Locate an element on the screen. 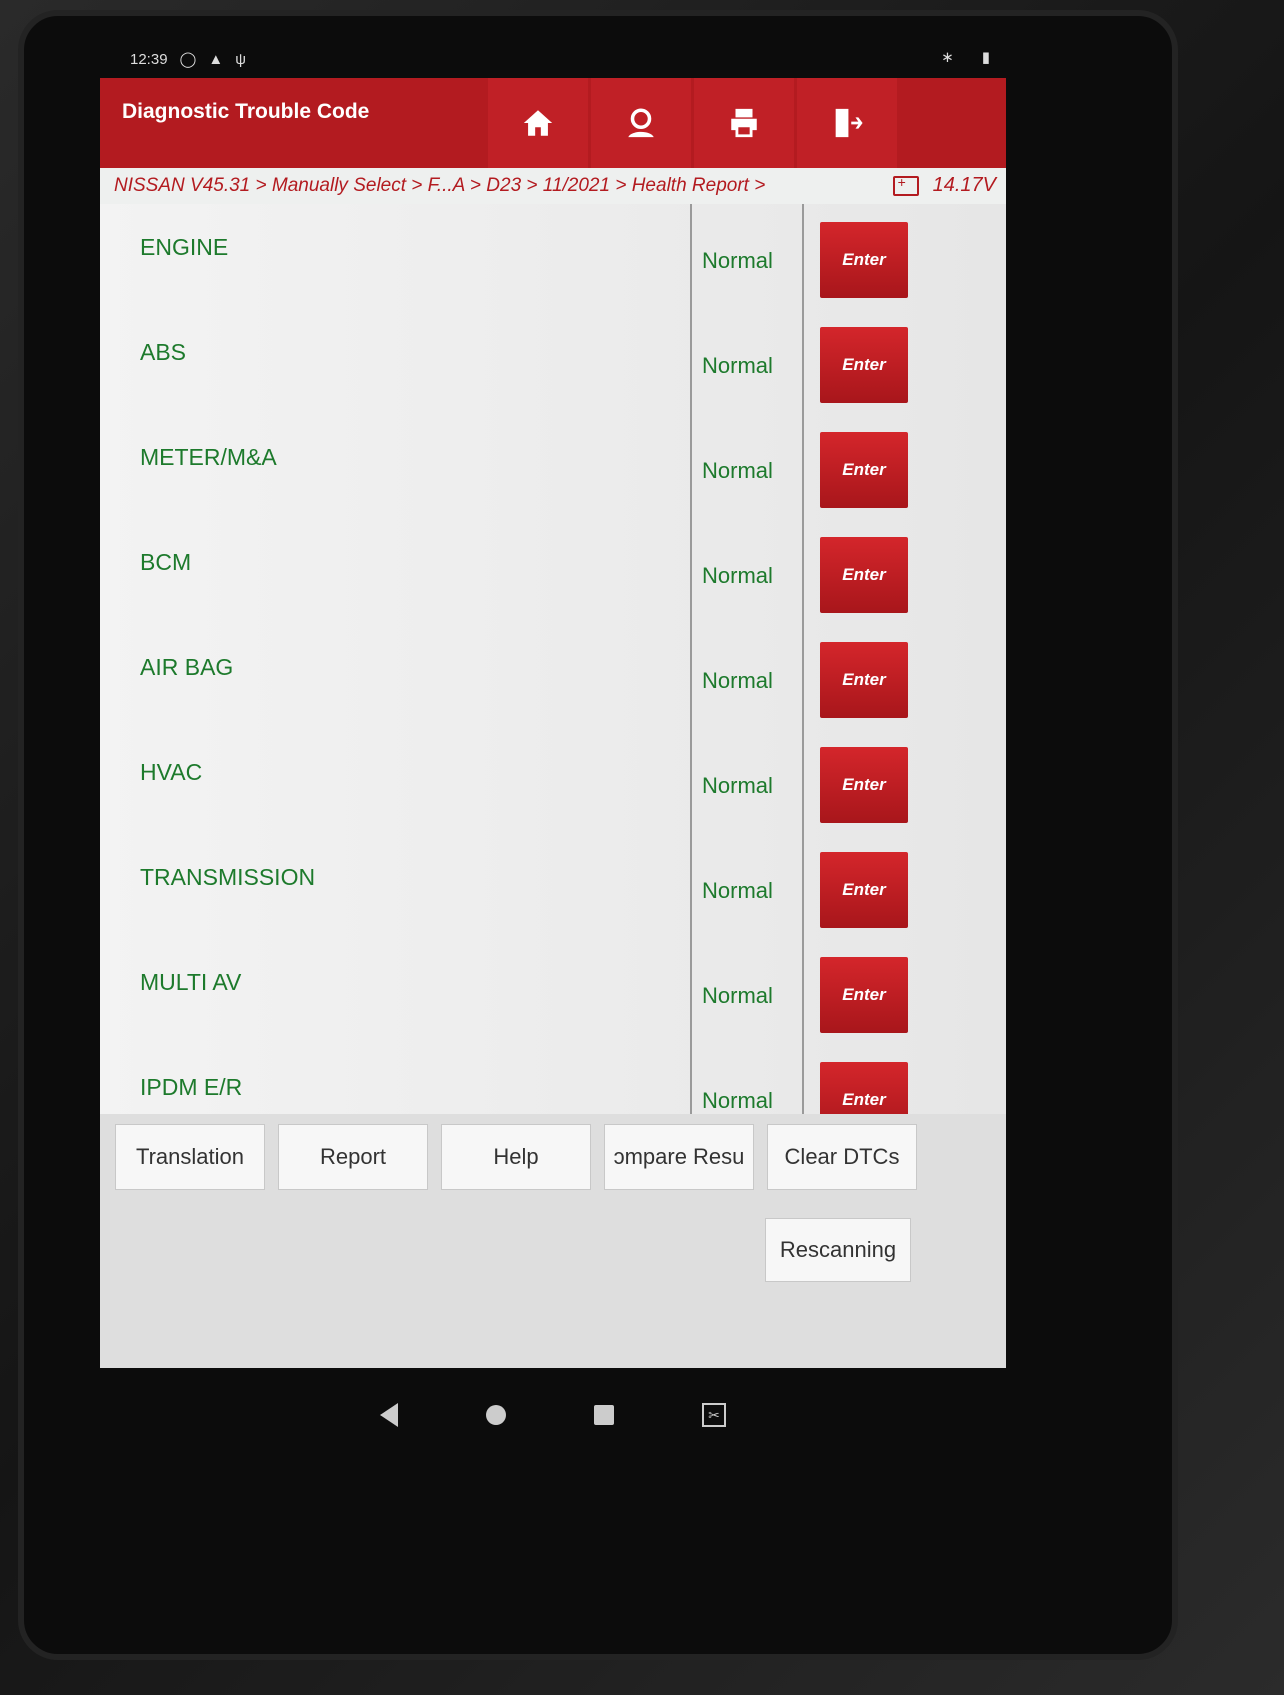 The width and height of the screenshot is (1284, 1695). list-item: HVAC Normal Enter is located at coordinates (553, 782).